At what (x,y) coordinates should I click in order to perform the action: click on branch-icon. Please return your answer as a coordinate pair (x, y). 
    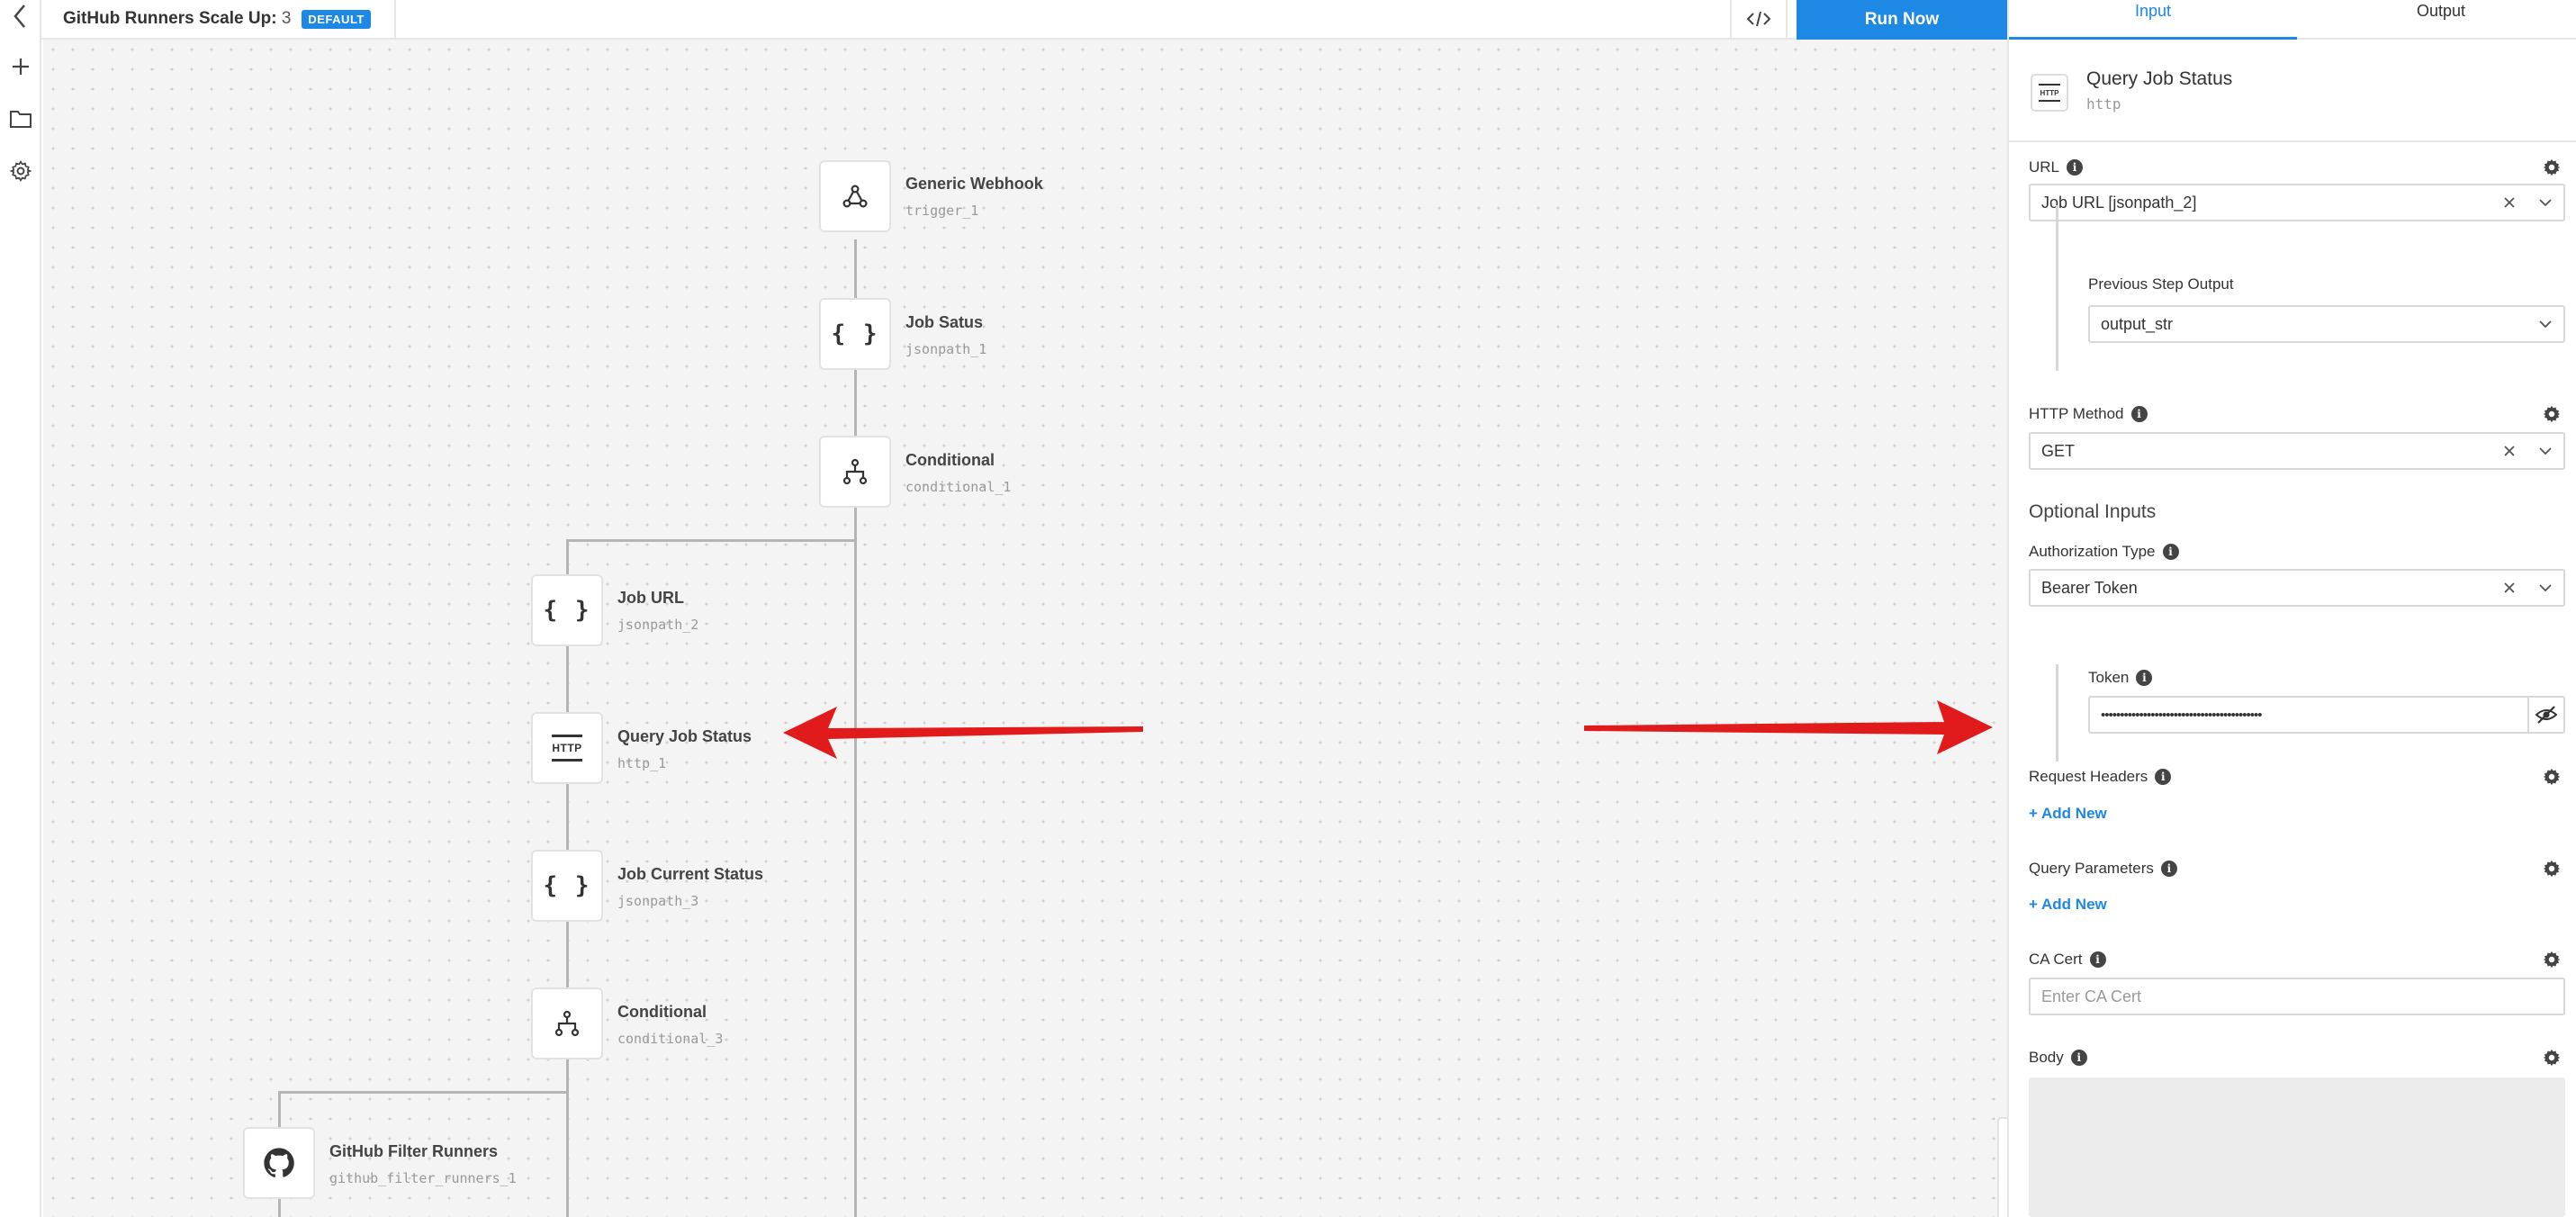
    Looking at the image, I should click on (855, 472).